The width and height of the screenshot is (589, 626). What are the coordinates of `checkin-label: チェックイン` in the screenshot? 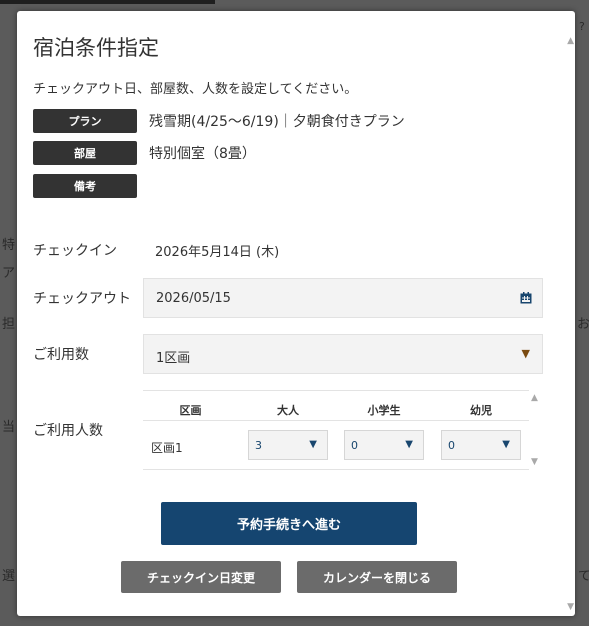 It's located at (75, 251).